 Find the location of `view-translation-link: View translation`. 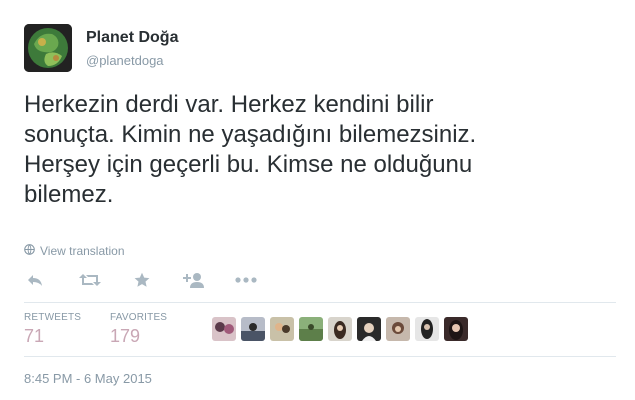

view-translation-link: View translation is located at coordinates (74, 251).